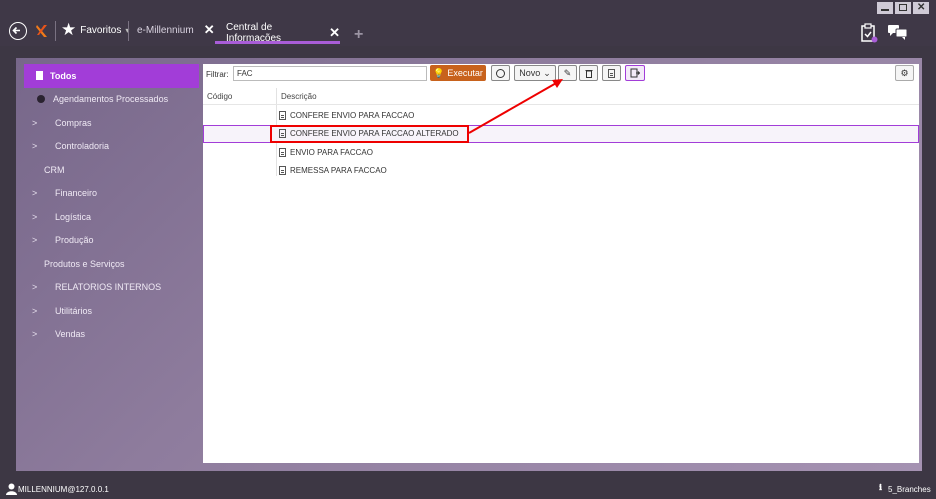  What do you see at coordinates (111, 335) in the screenshot?
I see `sidebar-item-vendas: > Vendas` at bounding box center [111, 335].